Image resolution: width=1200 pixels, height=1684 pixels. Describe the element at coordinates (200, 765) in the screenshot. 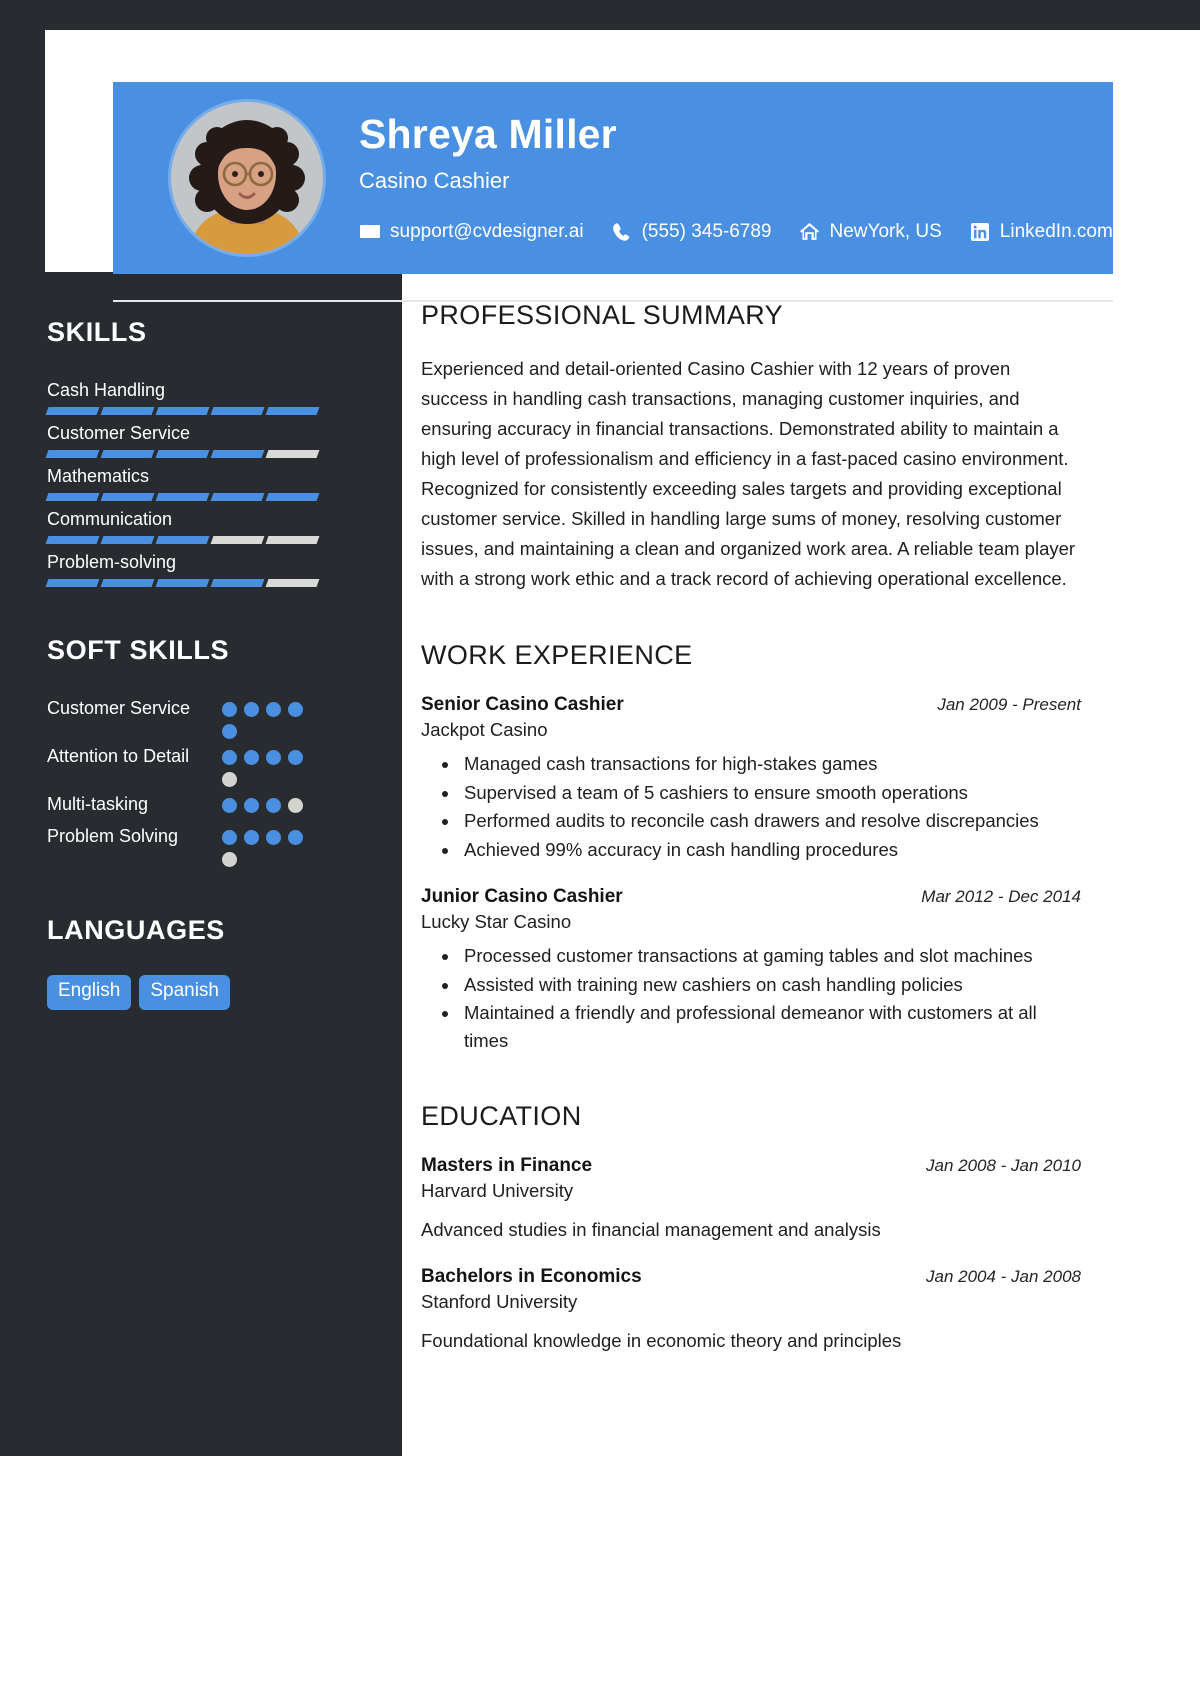

I see `soft-skill-item: Attention to Detail` at that location.